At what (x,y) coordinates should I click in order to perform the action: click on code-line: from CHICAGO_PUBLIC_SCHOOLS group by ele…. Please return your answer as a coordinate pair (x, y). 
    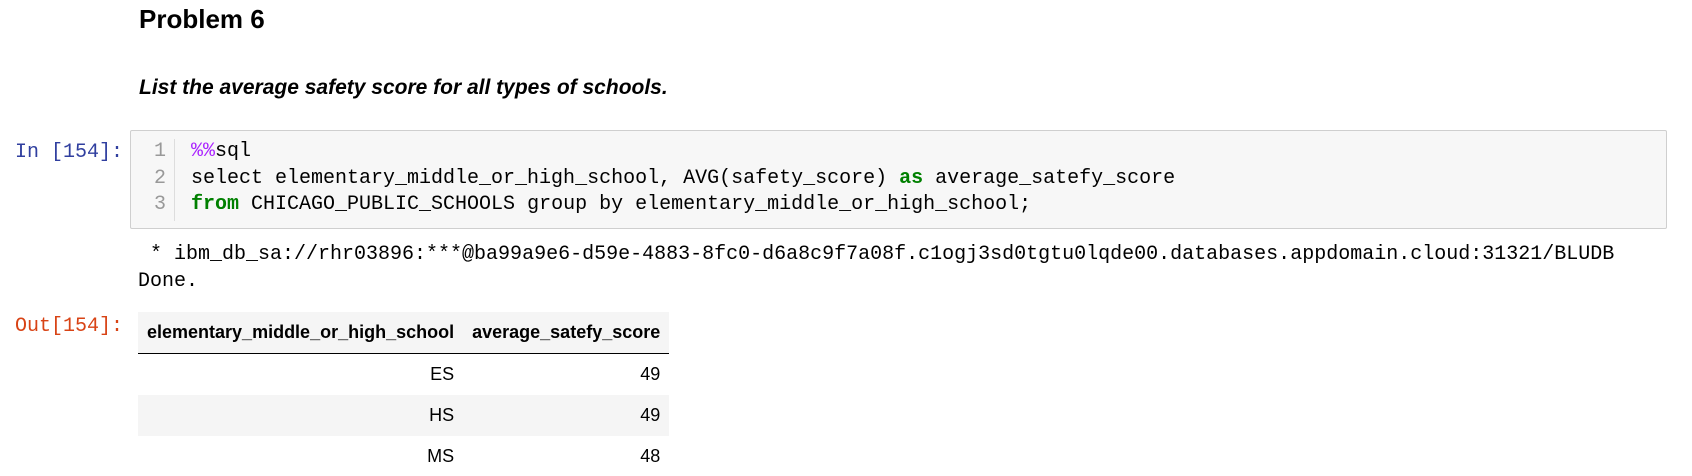
    Looking at the image, I should click on (683, 205).